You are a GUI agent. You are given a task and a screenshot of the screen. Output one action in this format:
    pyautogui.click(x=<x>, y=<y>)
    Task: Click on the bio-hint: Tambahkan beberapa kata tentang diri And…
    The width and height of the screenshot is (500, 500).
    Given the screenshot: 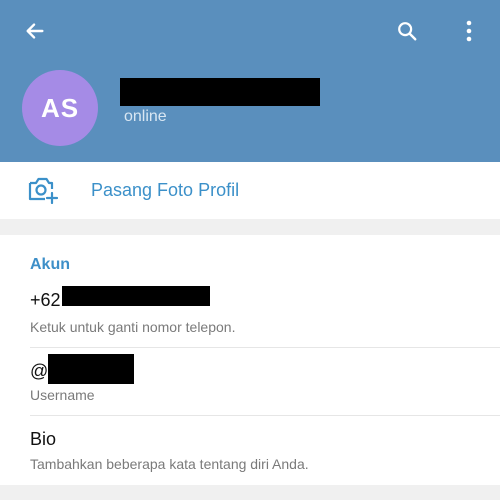 What is the action you would take?
    pyautogui.click(x=169, y=464)
    